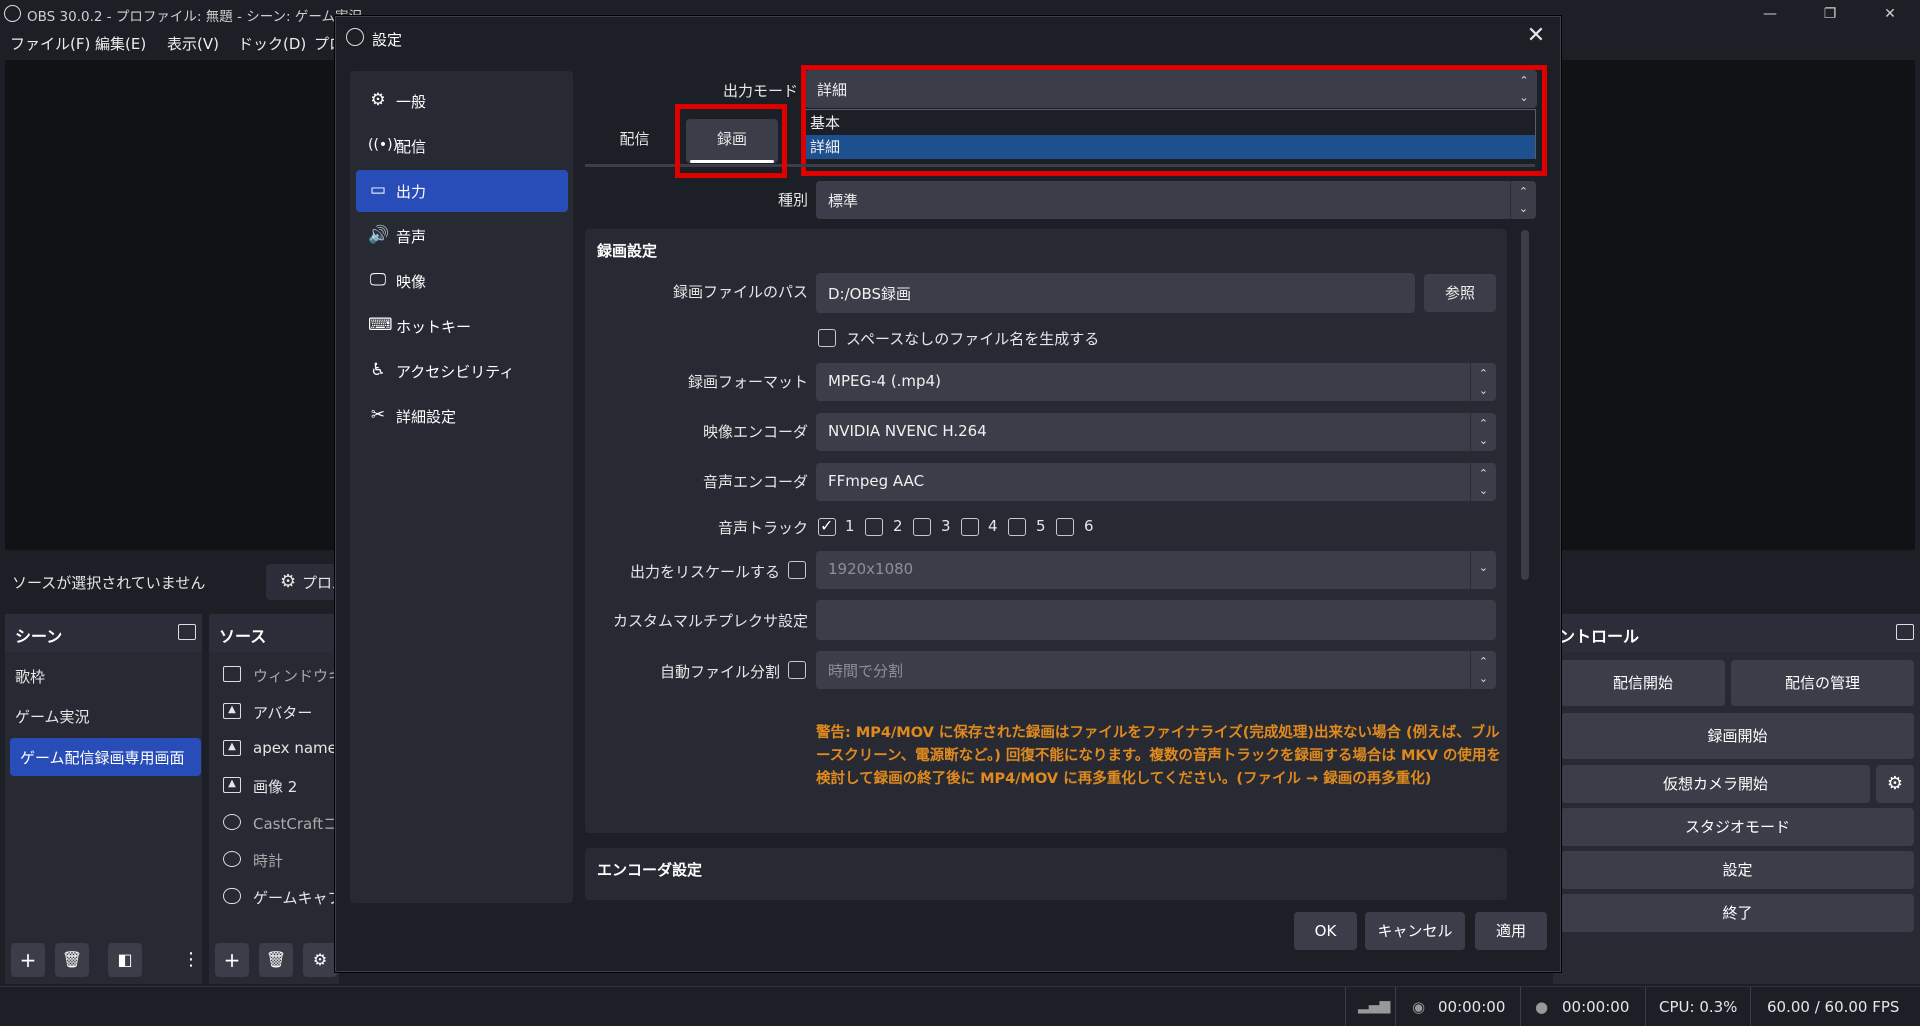 The width and height of the screenshot is (1920, 1026). What do you see at coordinates (1737, 827) in the screenshot?
I see `studio-mode-button: スタジオモード` at bounding box center [1737, 827].